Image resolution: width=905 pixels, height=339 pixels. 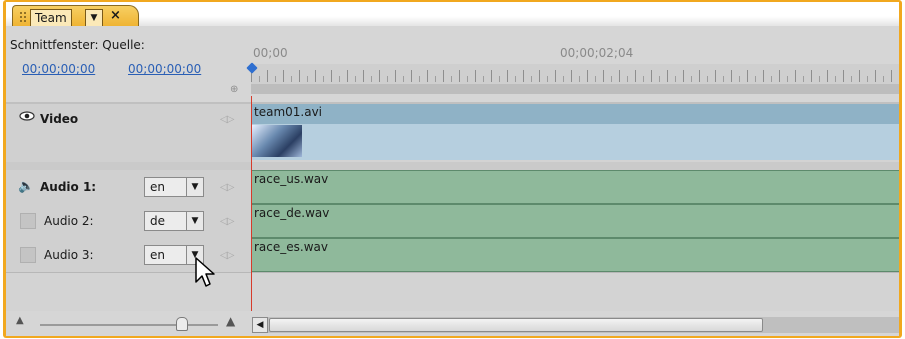 What do you see at coordinates (164, 69) in the screenshot?
I see `timecode-source: 00;00;00;00` at bounding box center [164, 69].